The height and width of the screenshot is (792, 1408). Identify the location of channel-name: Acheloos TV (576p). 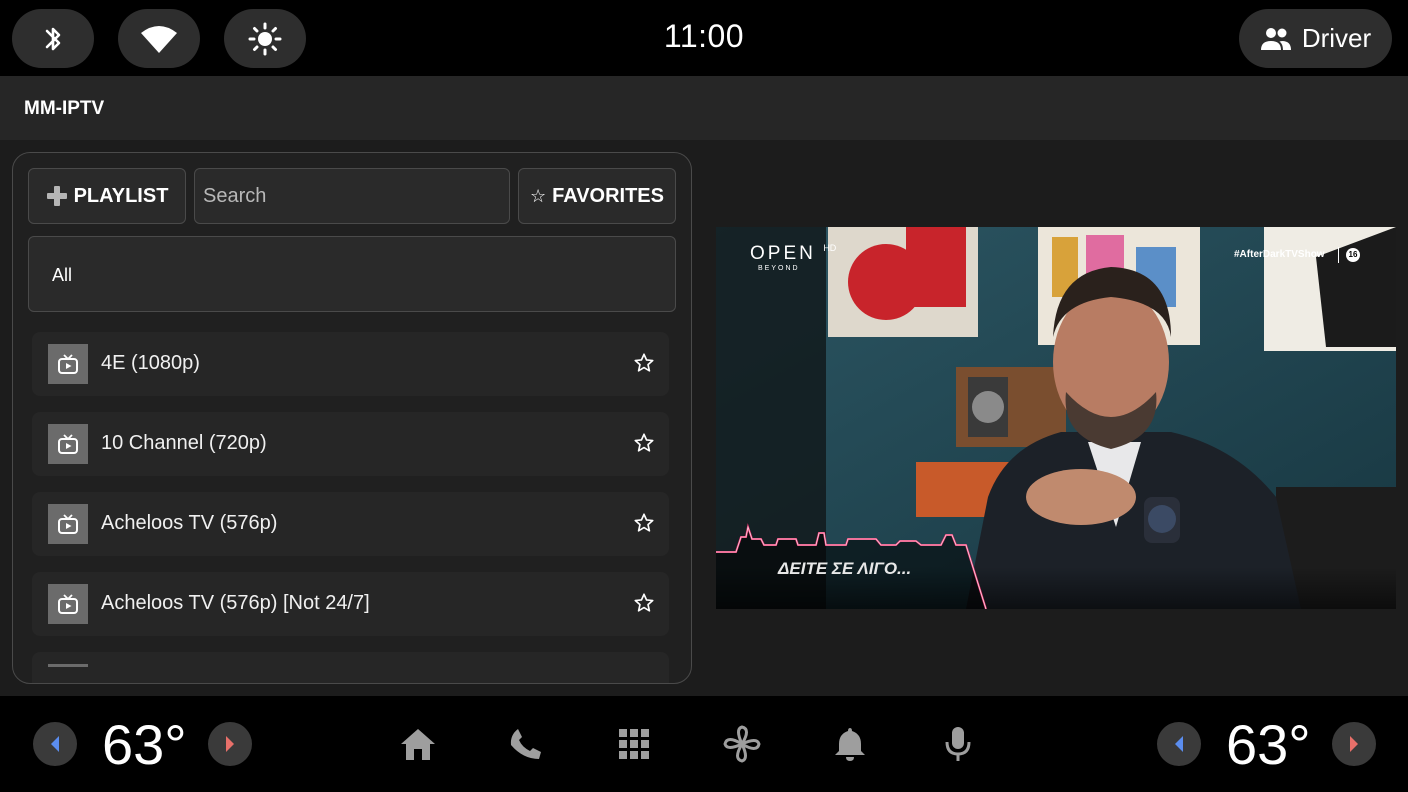
(189, 523).